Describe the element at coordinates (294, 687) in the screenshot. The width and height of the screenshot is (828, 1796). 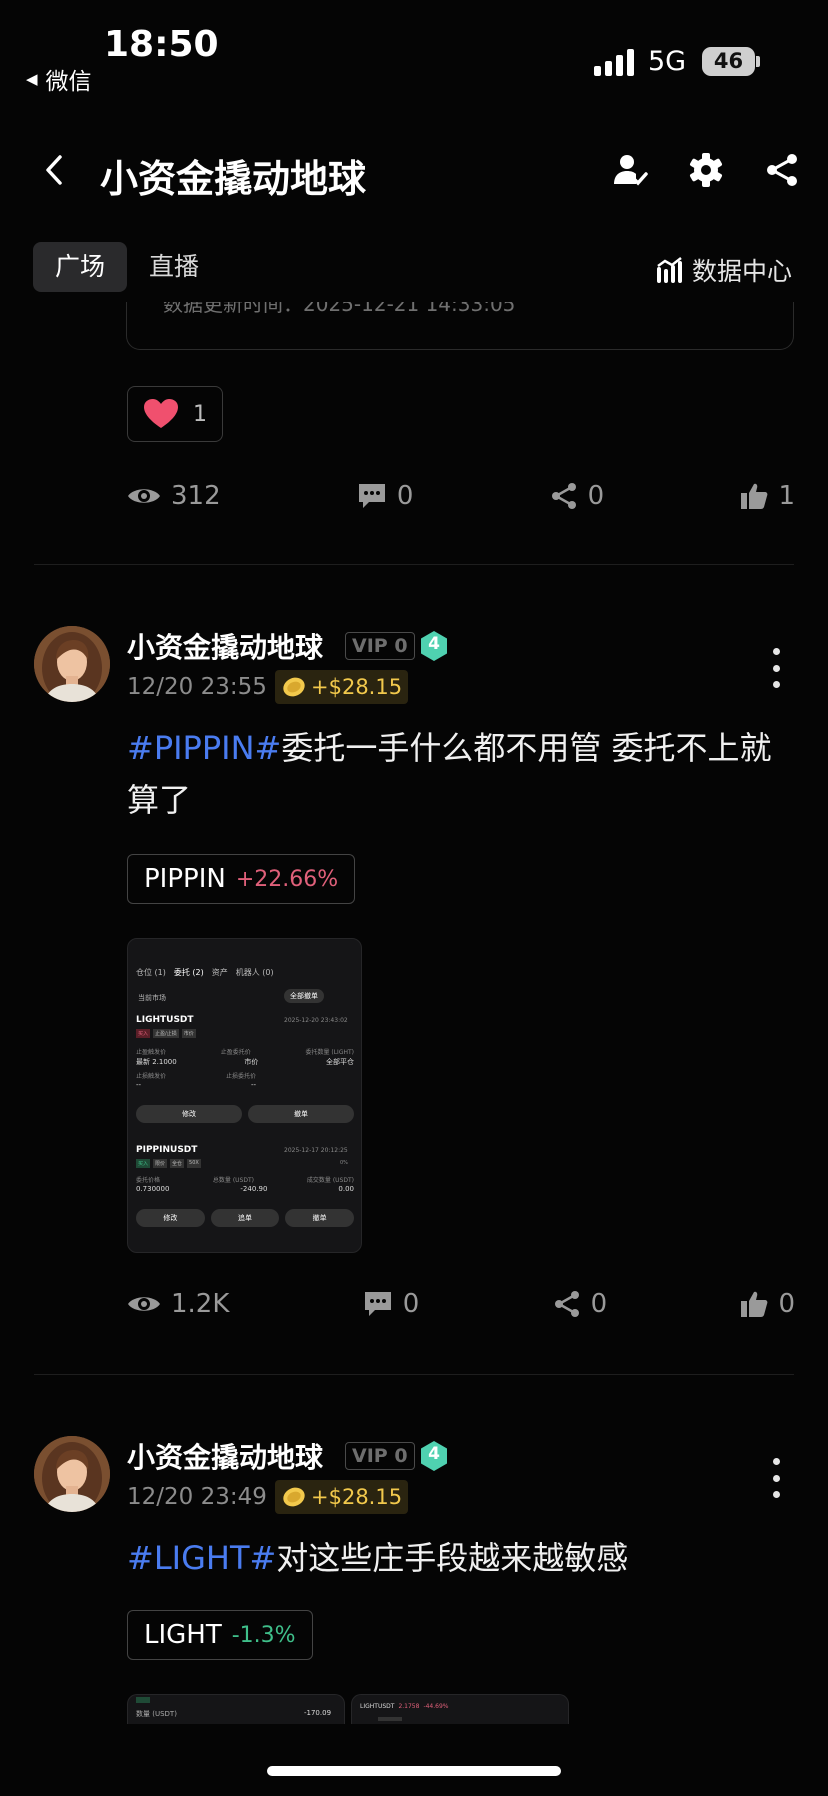
I see `coin-icon` at that location.